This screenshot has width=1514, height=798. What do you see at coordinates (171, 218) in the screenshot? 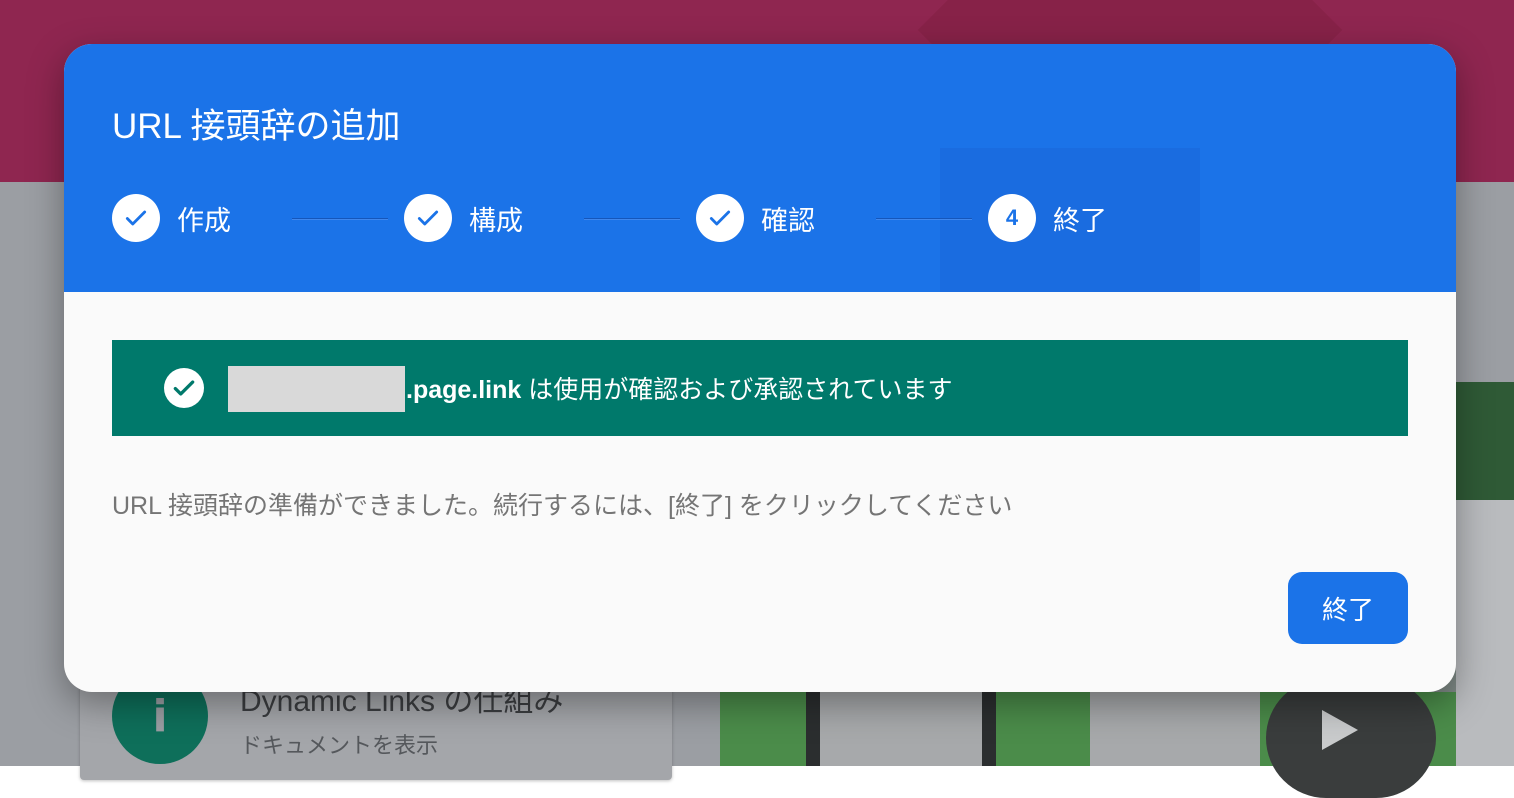
I see `step-create: 作成` at bounding box center [171, 218].